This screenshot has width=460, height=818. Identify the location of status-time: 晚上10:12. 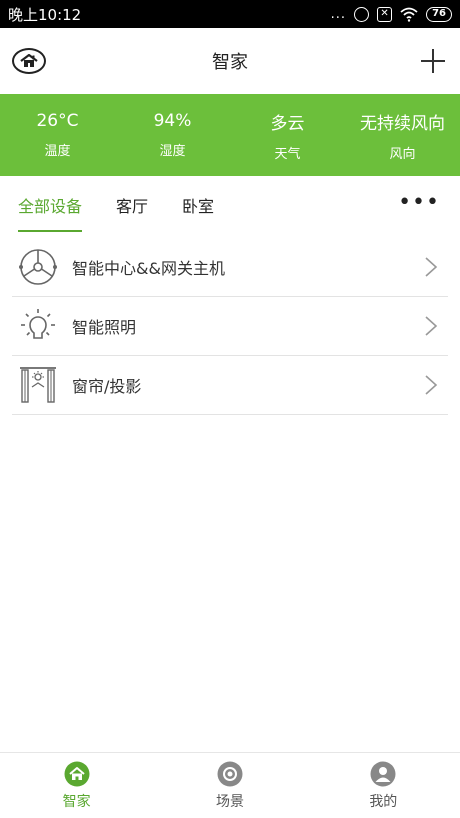
(45, 14).